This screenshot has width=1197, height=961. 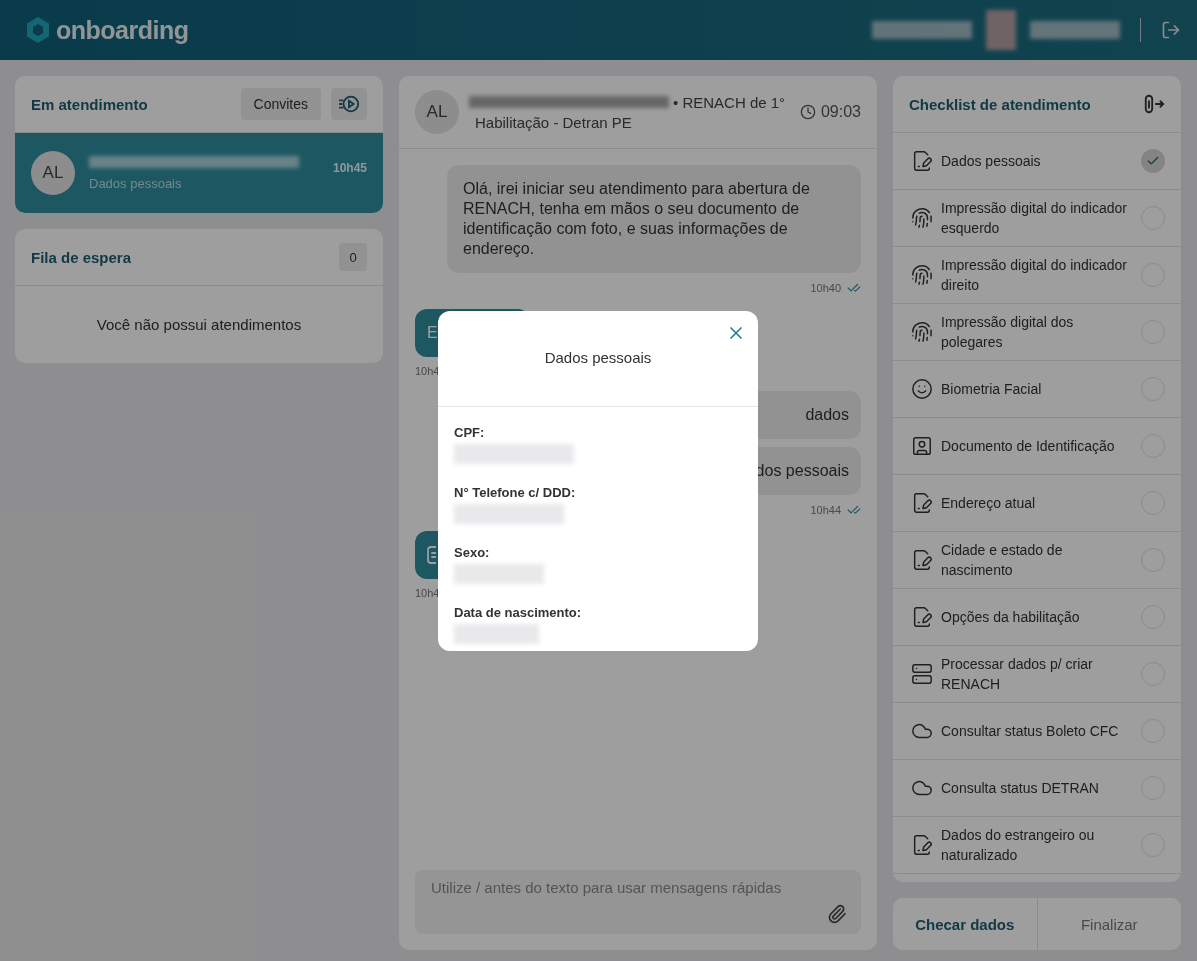 I want to click on sent-message: Olá, irei iniciar seu atendimento para abertura de RENACH, tenha em mãos o seu documento de identificação com foto, e suas informações de endereço., so click(x=654, y=219).